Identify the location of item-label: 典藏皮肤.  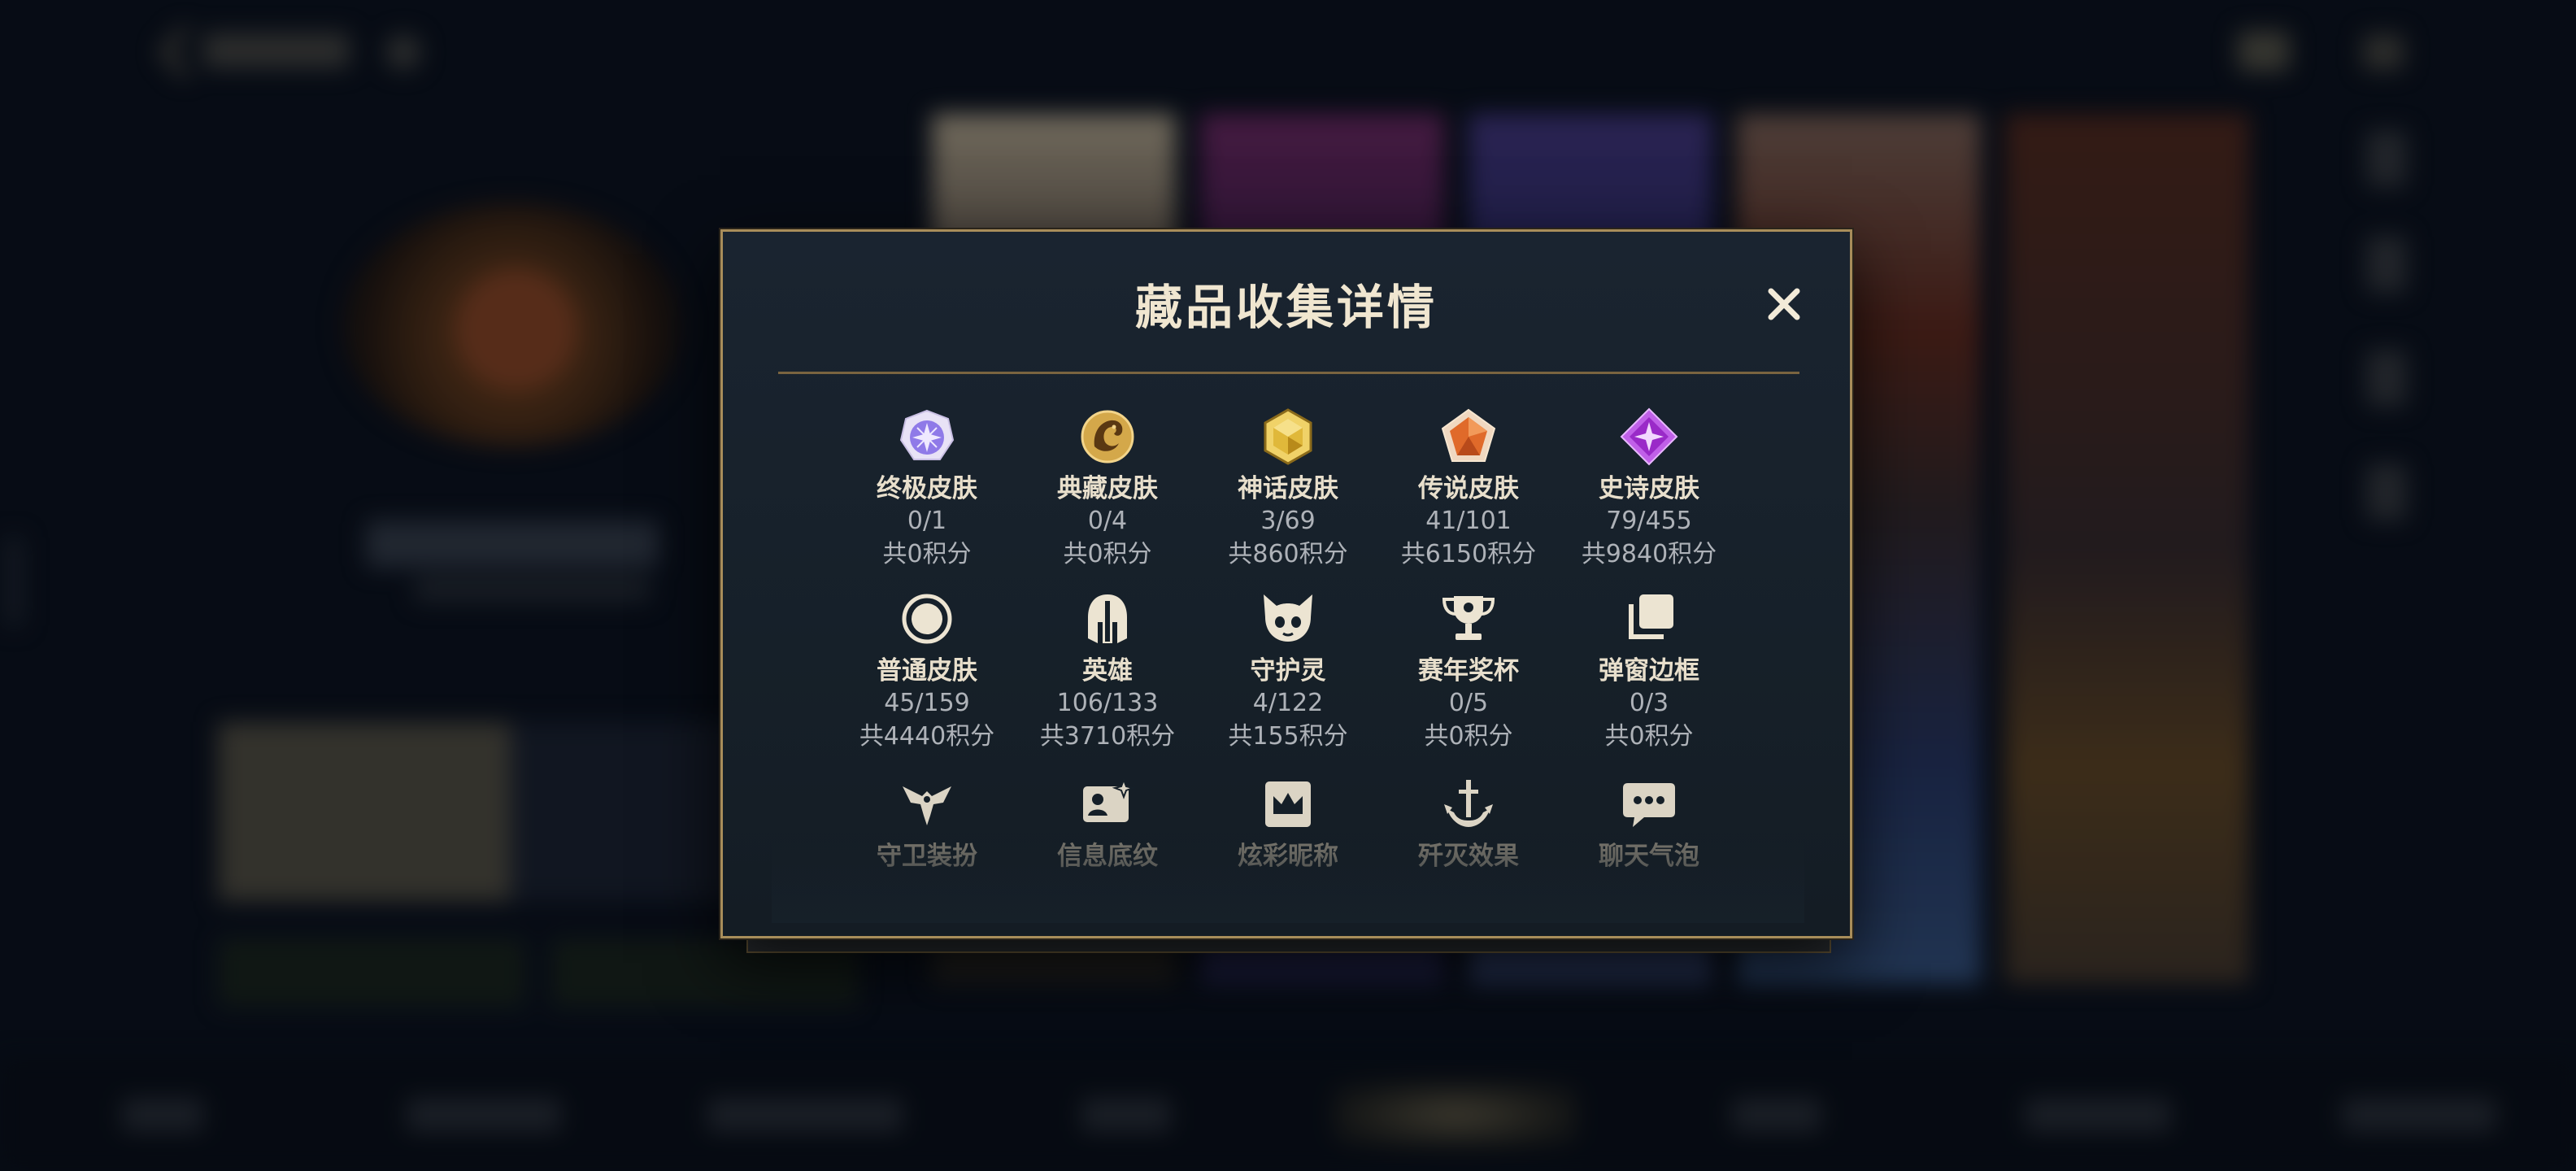
(1107, 489).